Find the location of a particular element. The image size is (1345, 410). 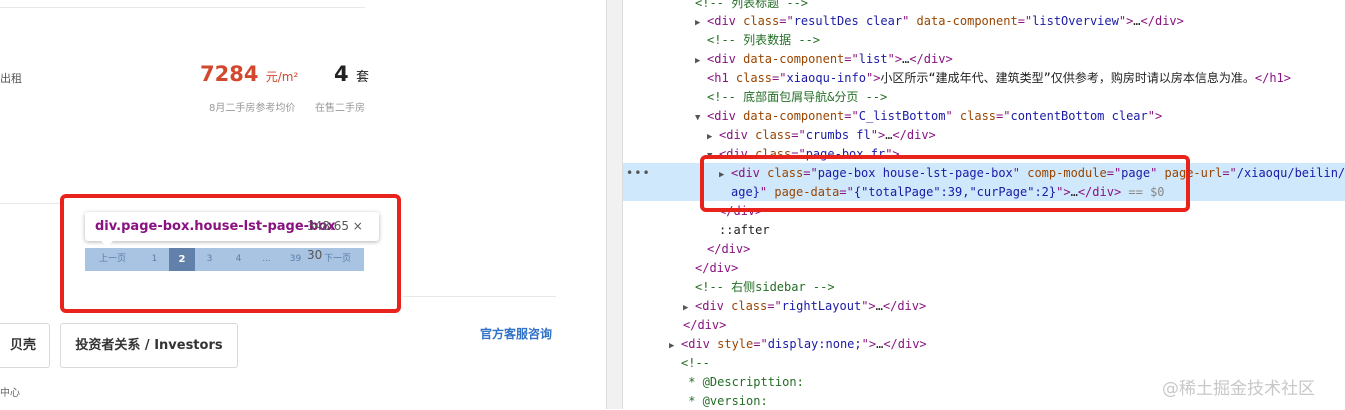

footer-fragment: 中心 is located at coordinates (10, 393).